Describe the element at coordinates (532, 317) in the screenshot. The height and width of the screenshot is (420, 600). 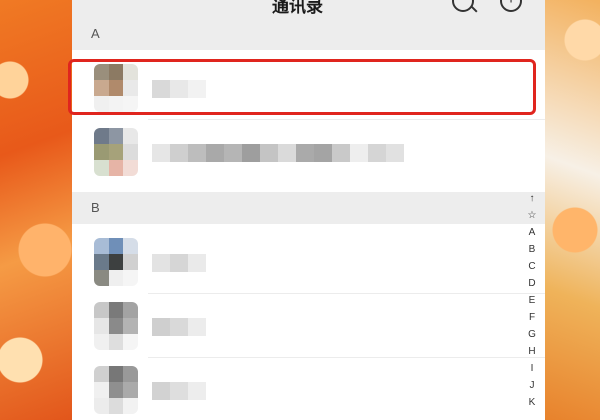
I see `index-letter: F` at that location.